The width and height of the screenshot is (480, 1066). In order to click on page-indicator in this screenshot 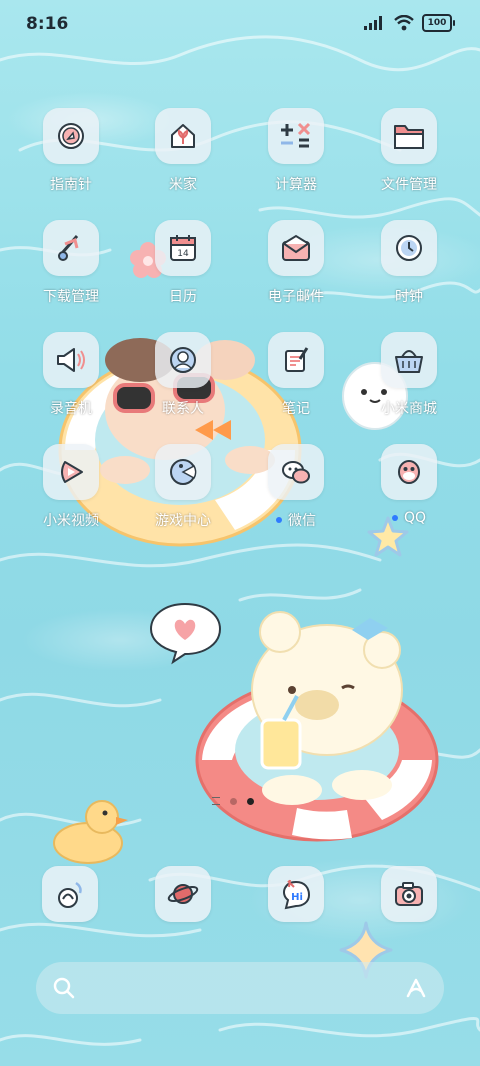, I will do `click(233, 801)`.